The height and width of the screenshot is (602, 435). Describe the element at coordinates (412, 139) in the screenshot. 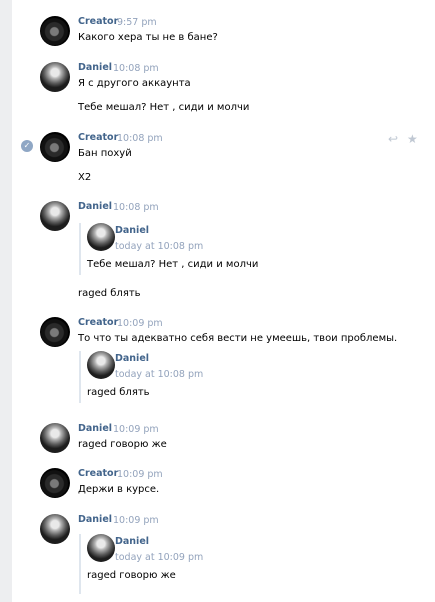

I see `star-icon: ★` at that location.